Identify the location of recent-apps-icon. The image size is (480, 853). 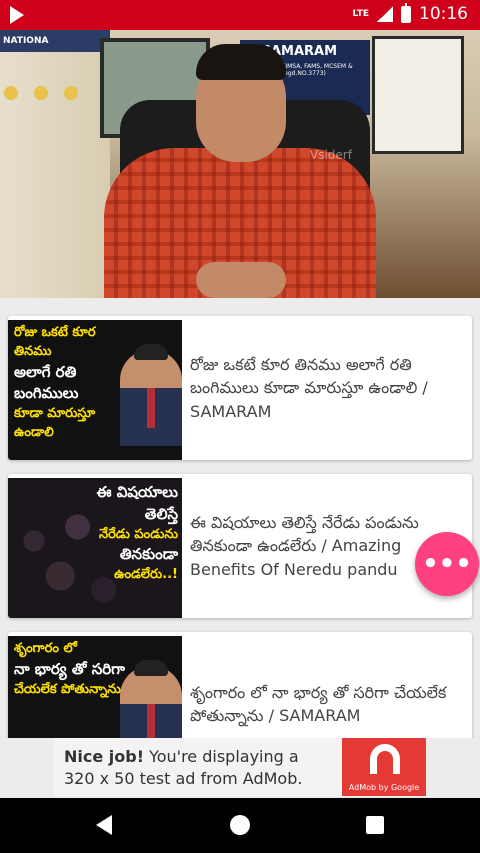
(375, 825).